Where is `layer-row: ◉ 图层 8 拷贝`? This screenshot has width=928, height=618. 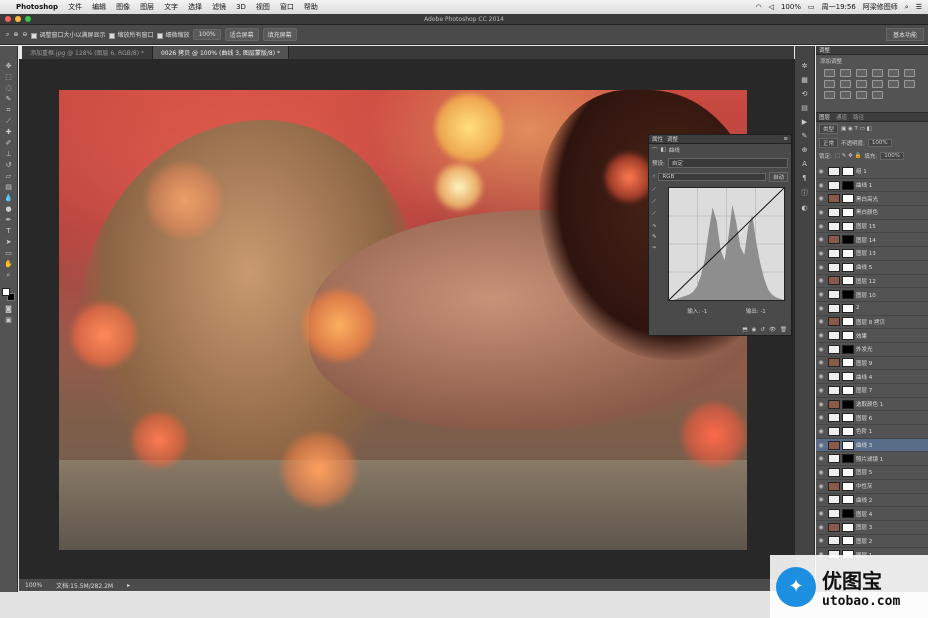
layer-row: ◉ 图层 8 拷贝 is located at coordinates (872, 323).